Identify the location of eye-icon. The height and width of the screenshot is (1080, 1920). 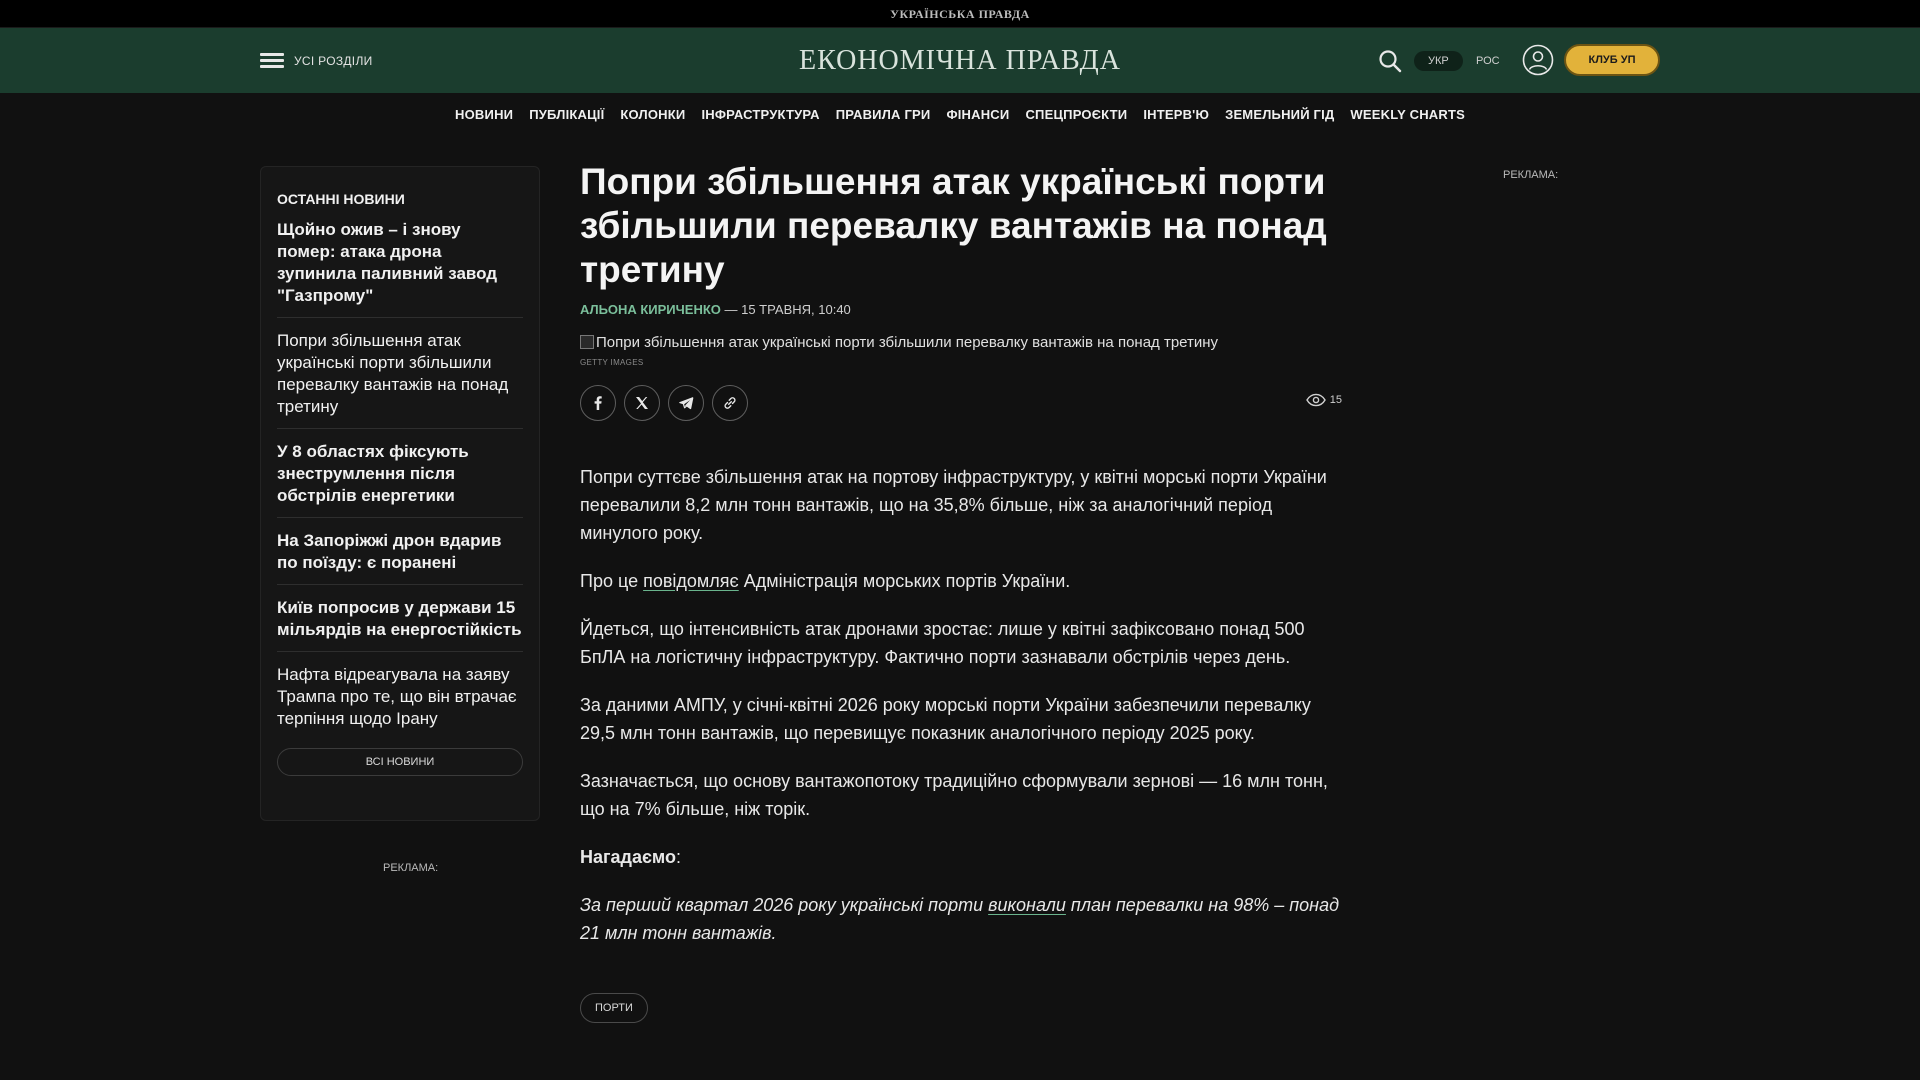
(1315, 400).